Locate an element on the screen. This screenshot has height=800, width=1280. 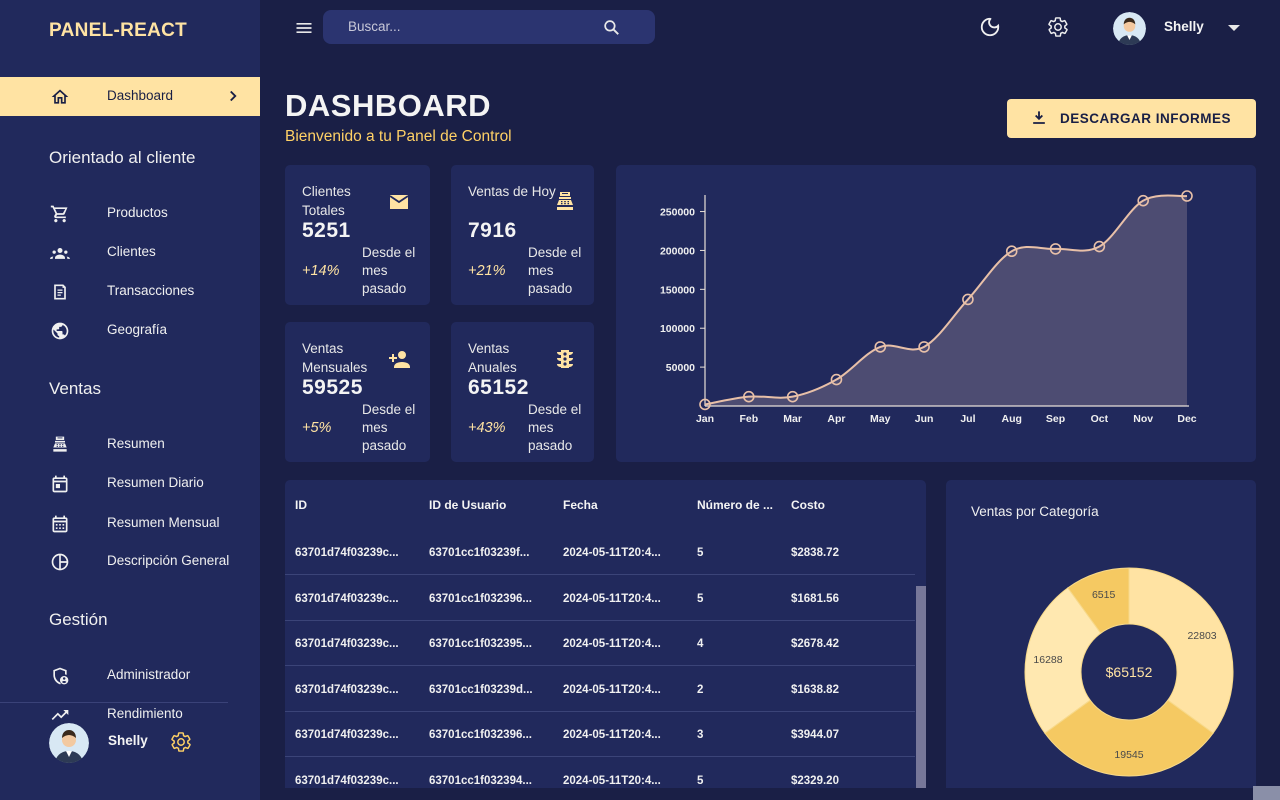
search-icon is located at coordinates (611, 27).